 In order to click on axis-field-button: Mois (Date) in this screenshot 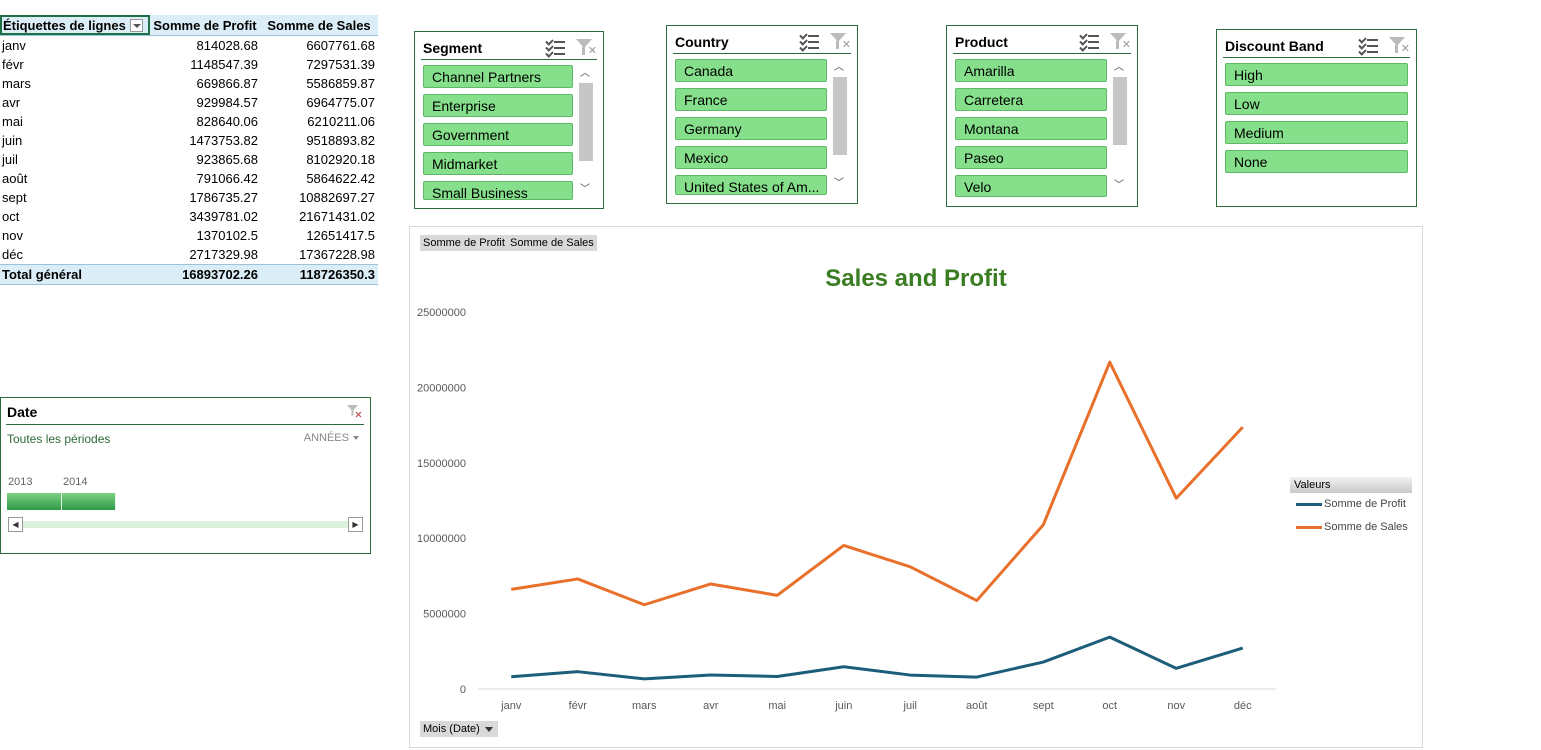, I will do `click(459, 729)`.